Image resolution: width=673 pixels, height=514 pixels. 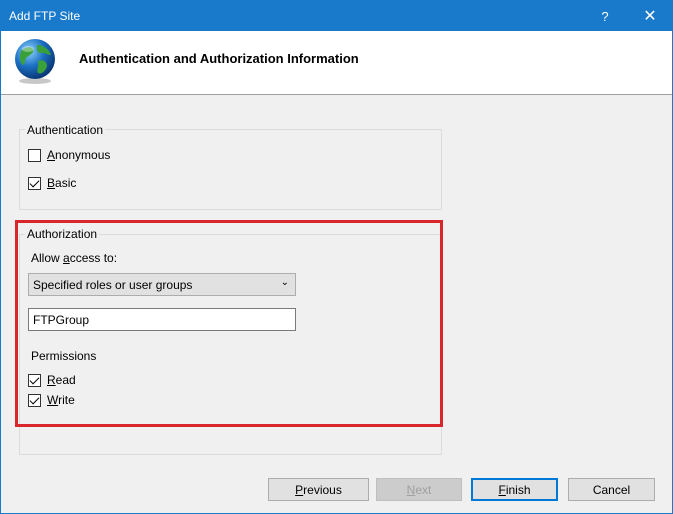 I want to click on anonymous-label: Anonymous, so click(x=79, y=155).